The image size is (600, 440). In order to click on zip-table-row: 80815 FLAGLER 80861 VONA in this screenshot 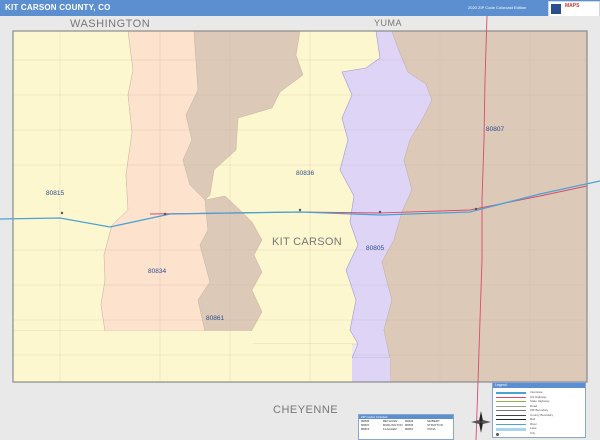, I will do `click(406, 429)`.